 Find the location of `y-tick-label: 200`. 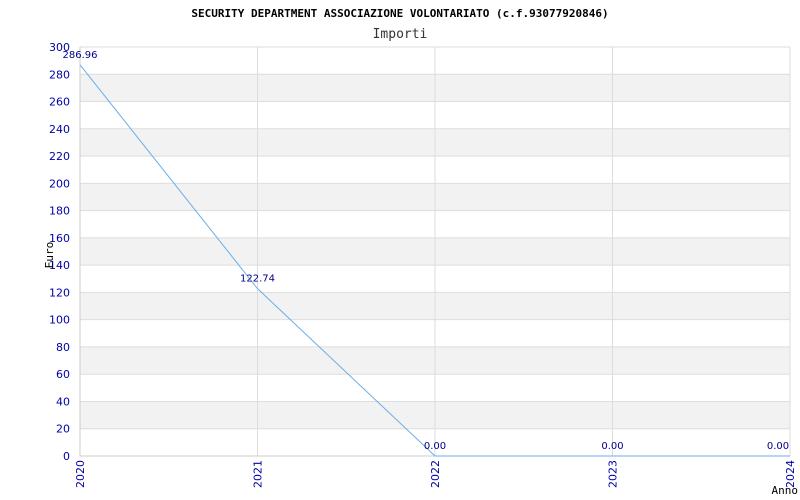

y-tick-label: 200 is located at coordinates (59, 183).